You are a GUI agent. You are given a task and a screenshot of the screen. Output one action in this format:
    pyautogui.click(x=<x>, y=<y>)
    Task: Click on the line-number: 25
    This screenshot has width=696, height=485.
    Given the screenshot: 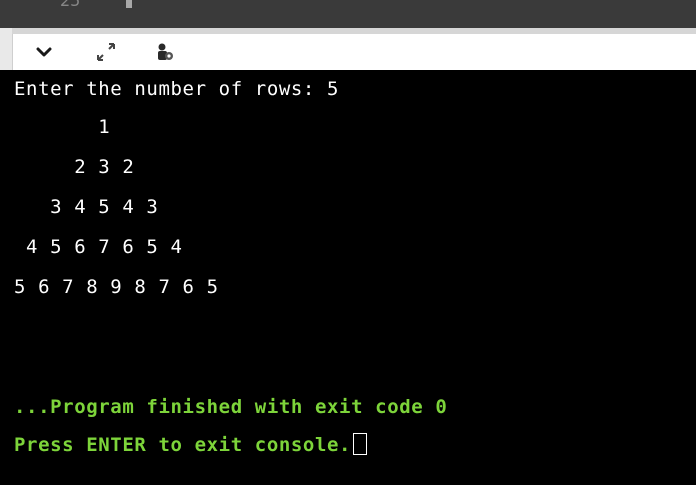 What is the action you would take?
    pyautogui.click(x=70, y=5)
    